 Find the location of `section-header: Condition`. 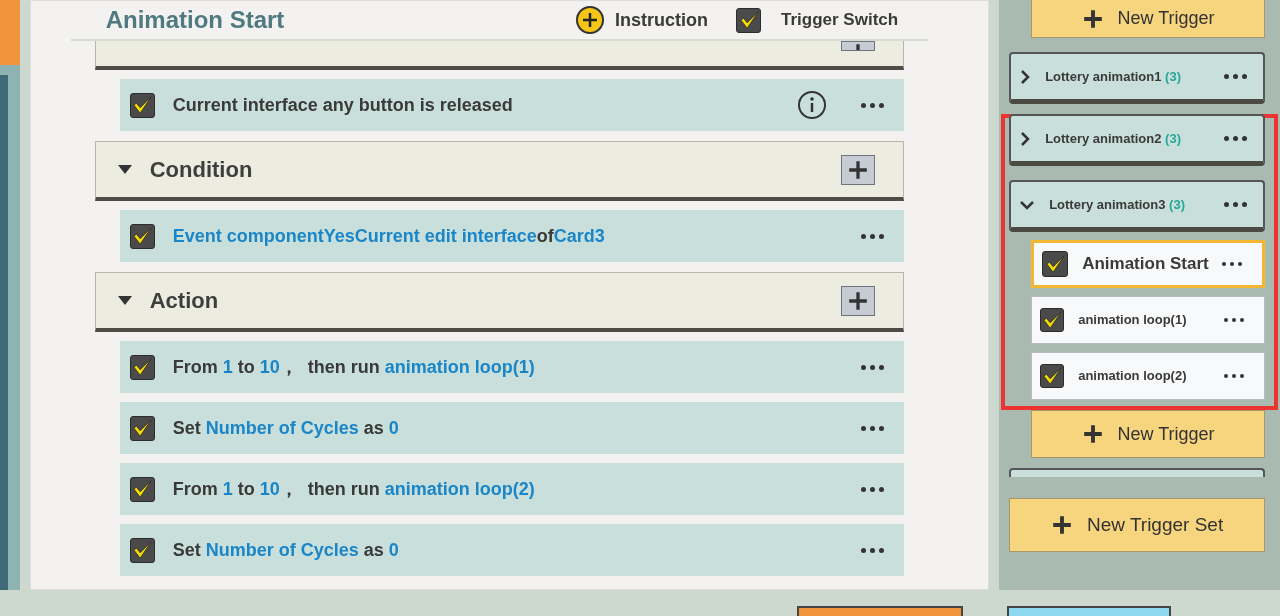

section-header: Condition is located at coordinates (499, 171).